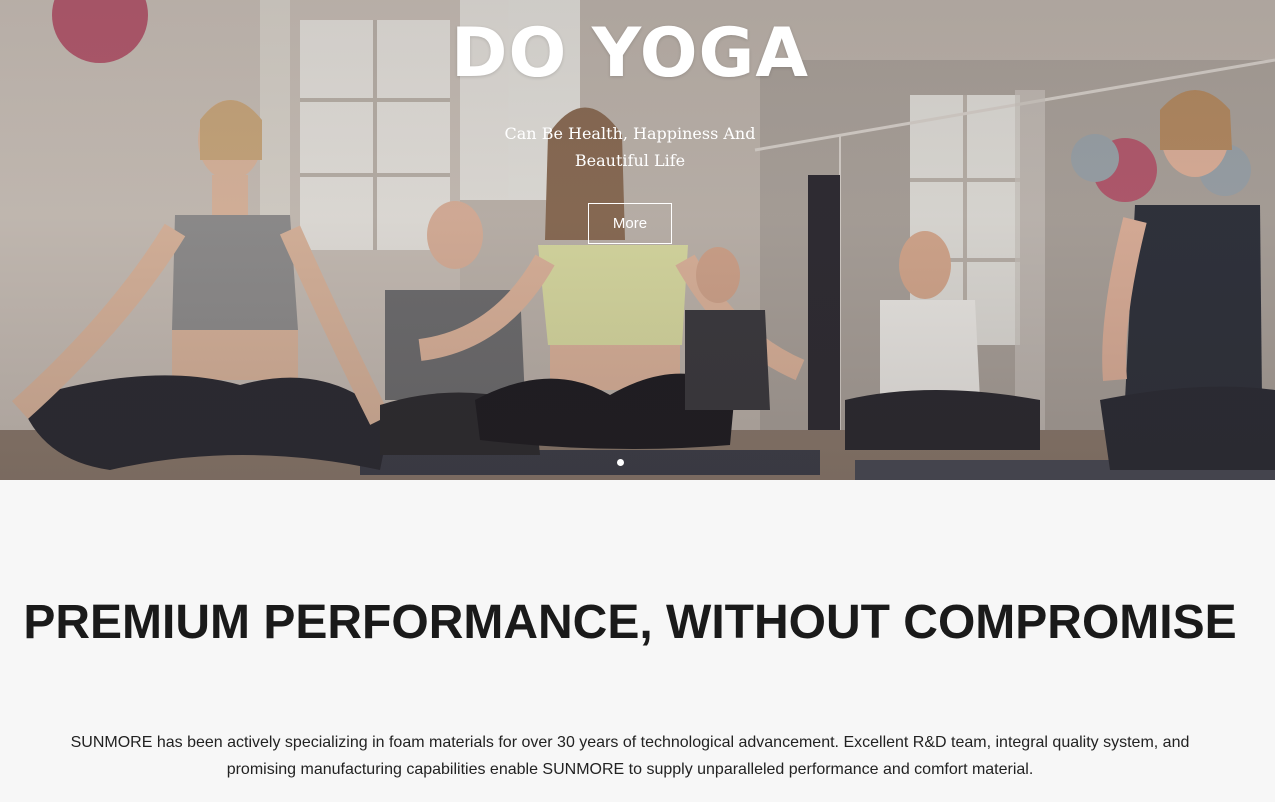  I want to click on slider-pagination, so click(620, 462).